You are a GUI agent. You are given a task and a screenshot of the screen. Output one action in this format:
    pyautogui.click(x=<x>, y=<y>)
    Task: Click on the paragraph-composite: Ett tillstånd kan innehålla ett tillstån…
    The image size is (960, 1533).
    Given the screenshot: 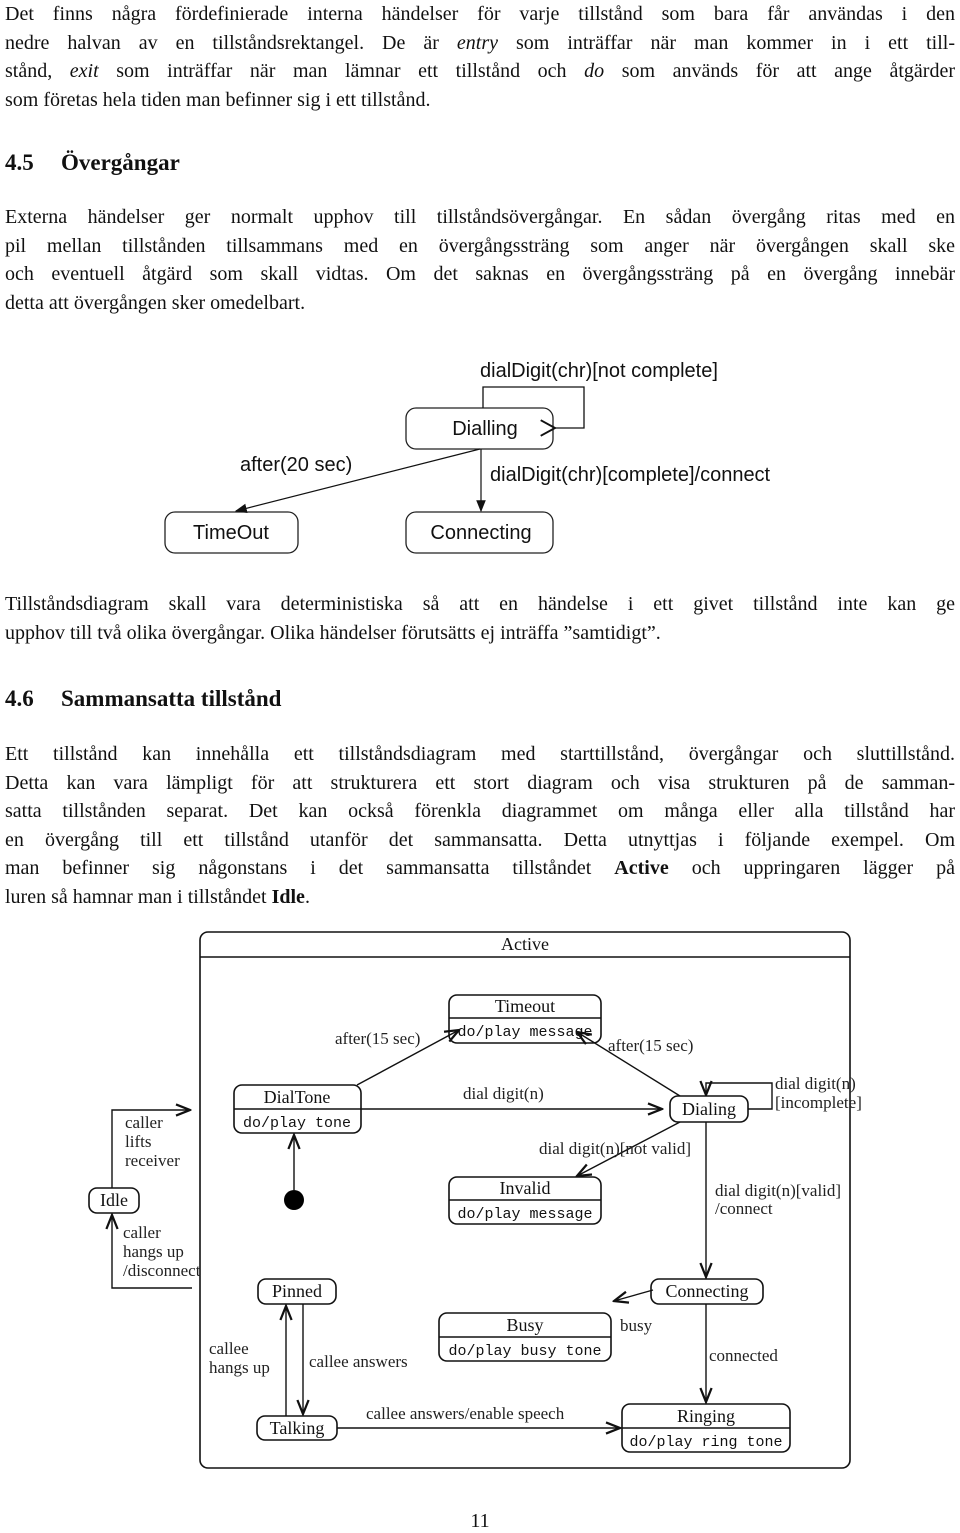 What is the action you would take?
    pyautogui.click(x=480, y=825)
    